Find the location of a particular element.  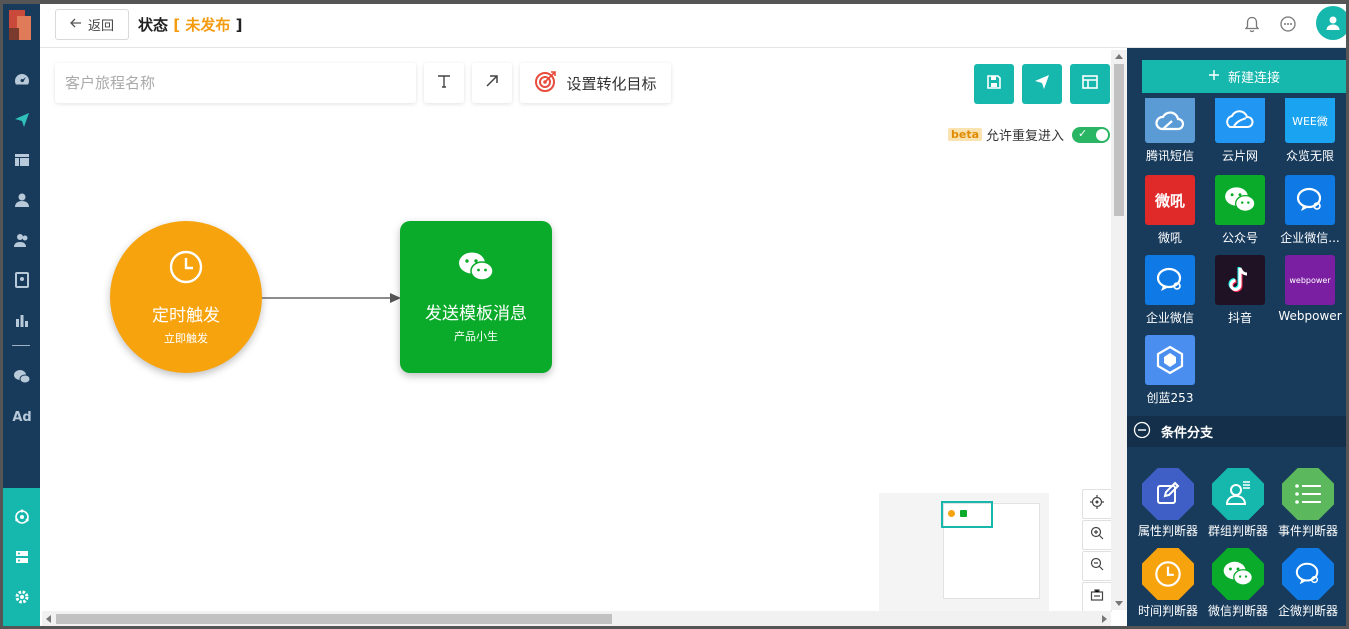

judge-time: 时间判断器 is located at coordinates (1168, 583).